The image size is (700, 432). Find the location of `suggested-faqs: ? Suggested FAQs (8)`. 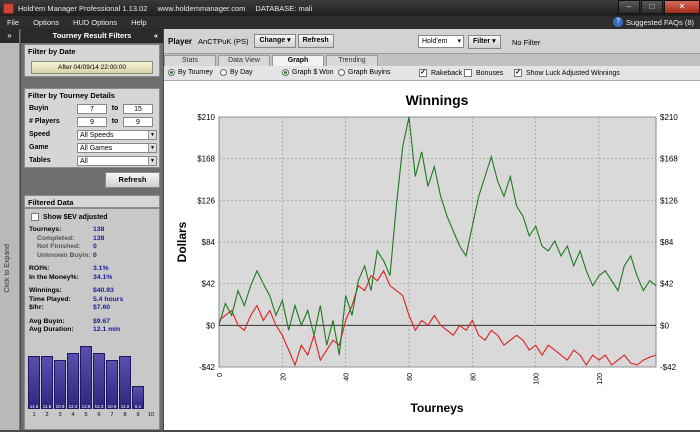

suggested-faqs: ? Suggested FAQs (8) is located at coordinates (653, 22).